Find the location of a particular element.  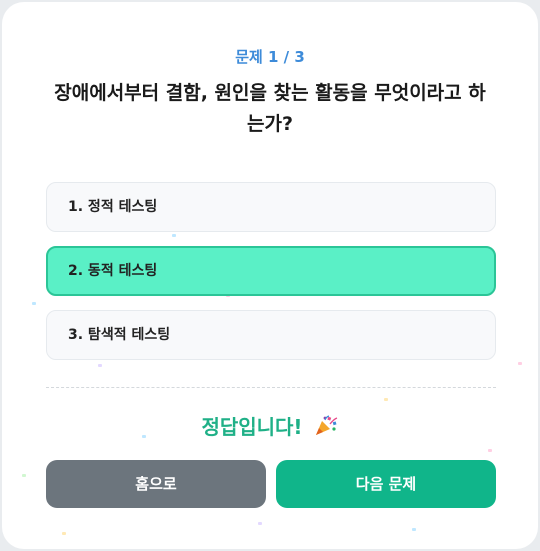

result-message: 정답입니다! is located at coordinates (270, 425).